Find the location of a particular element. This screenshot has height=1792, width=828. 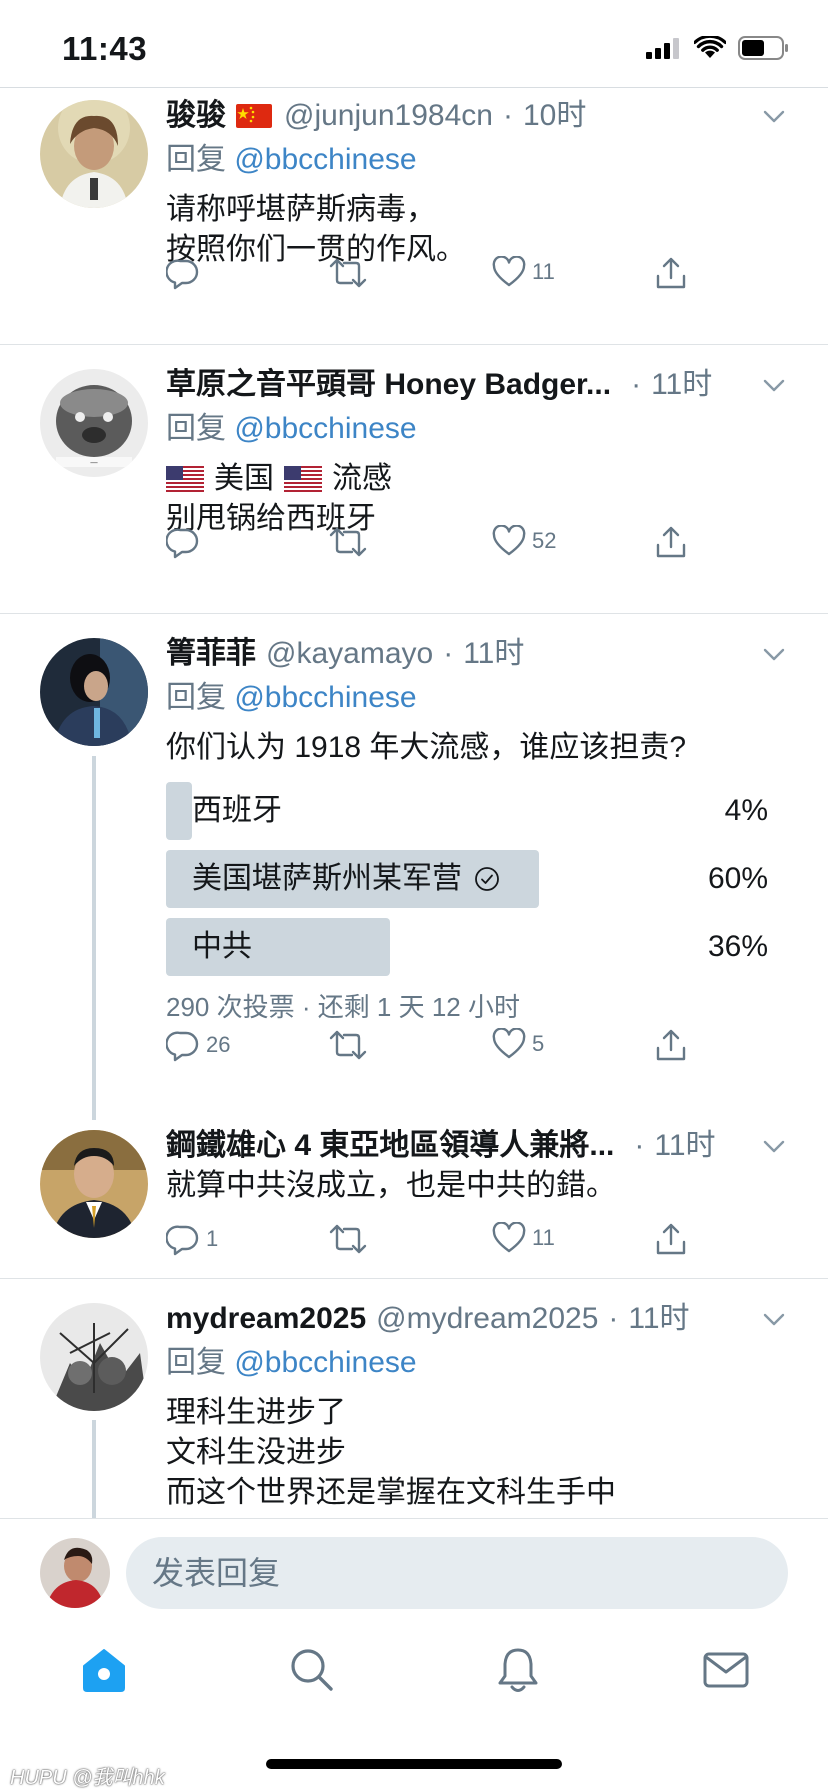

tab-home is located at coordinates (104, 1670).